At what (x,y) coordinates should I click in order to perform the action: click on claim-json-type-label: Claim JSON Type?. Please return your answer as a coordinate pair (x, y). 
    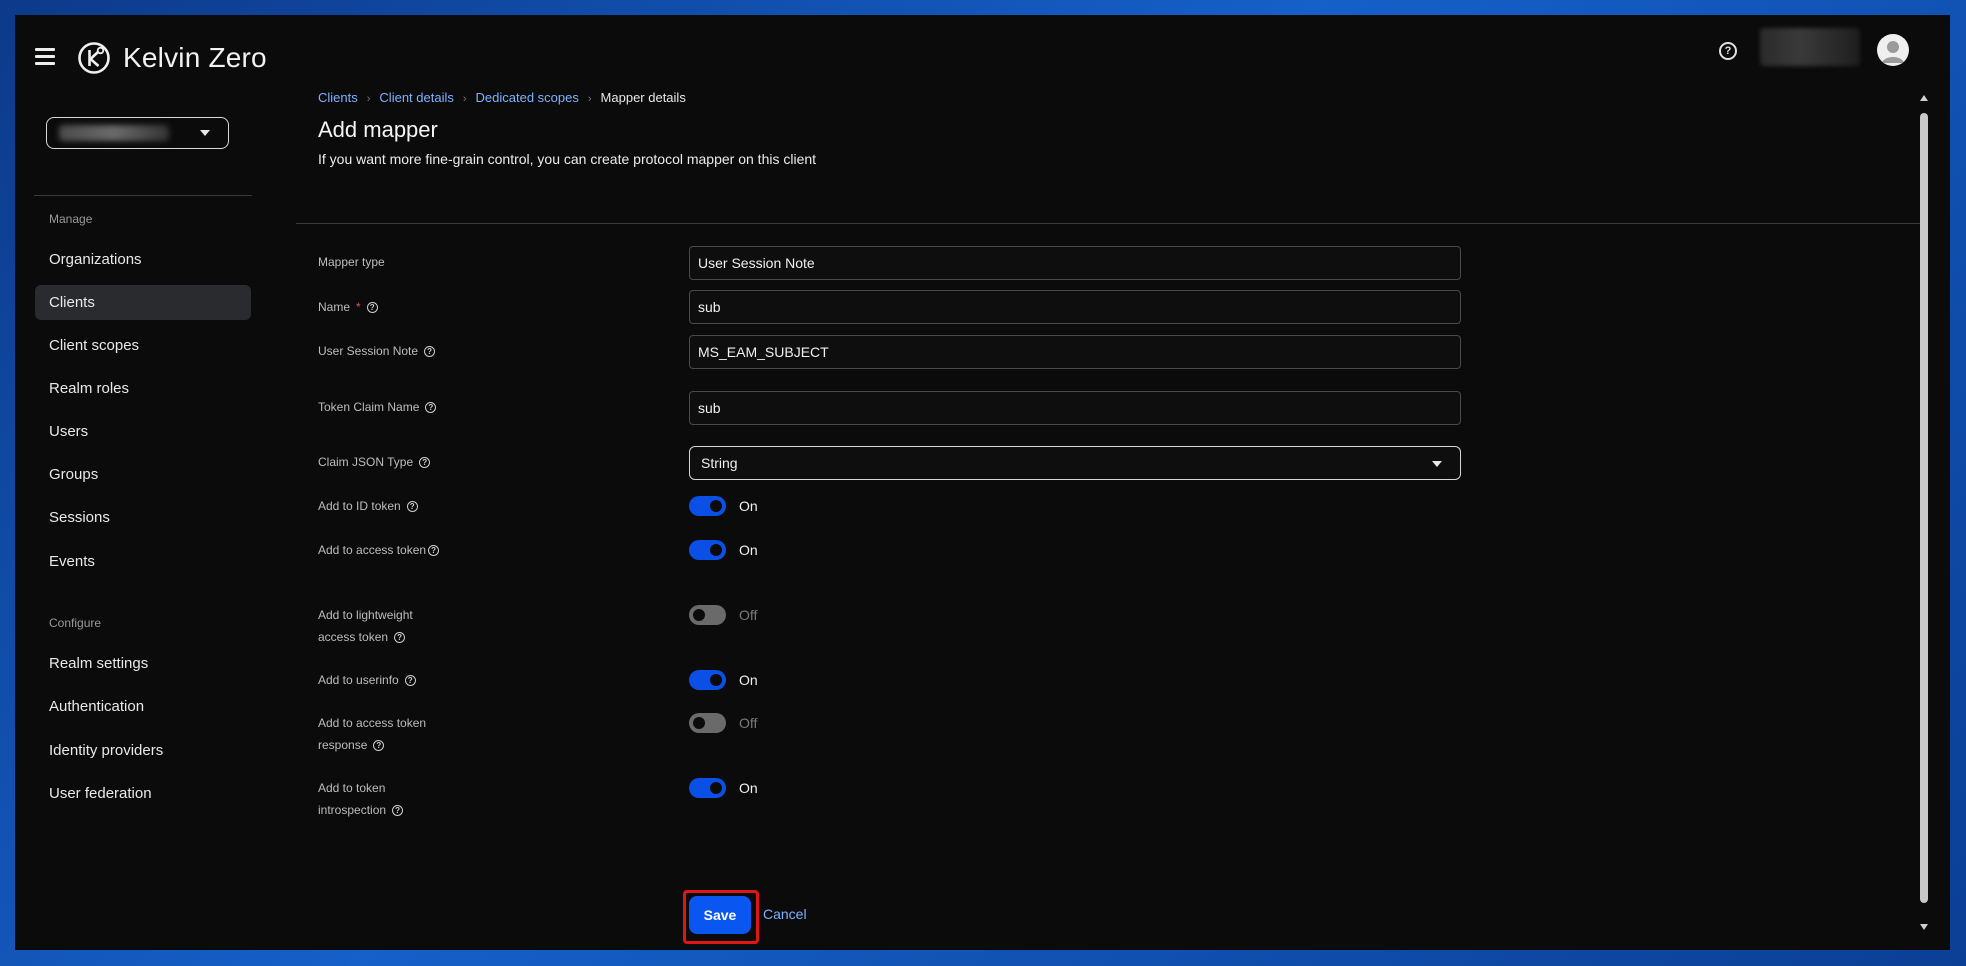
    Looking at the image, I should click on (388, 462).